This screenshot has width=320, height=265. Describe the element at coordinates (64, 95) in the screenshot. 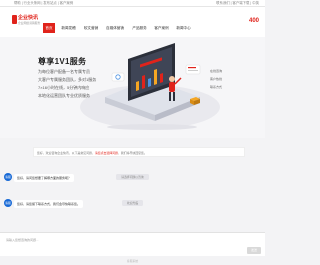

I see `banner-line-4: 本地化运营团队专业优质服务` at that location.